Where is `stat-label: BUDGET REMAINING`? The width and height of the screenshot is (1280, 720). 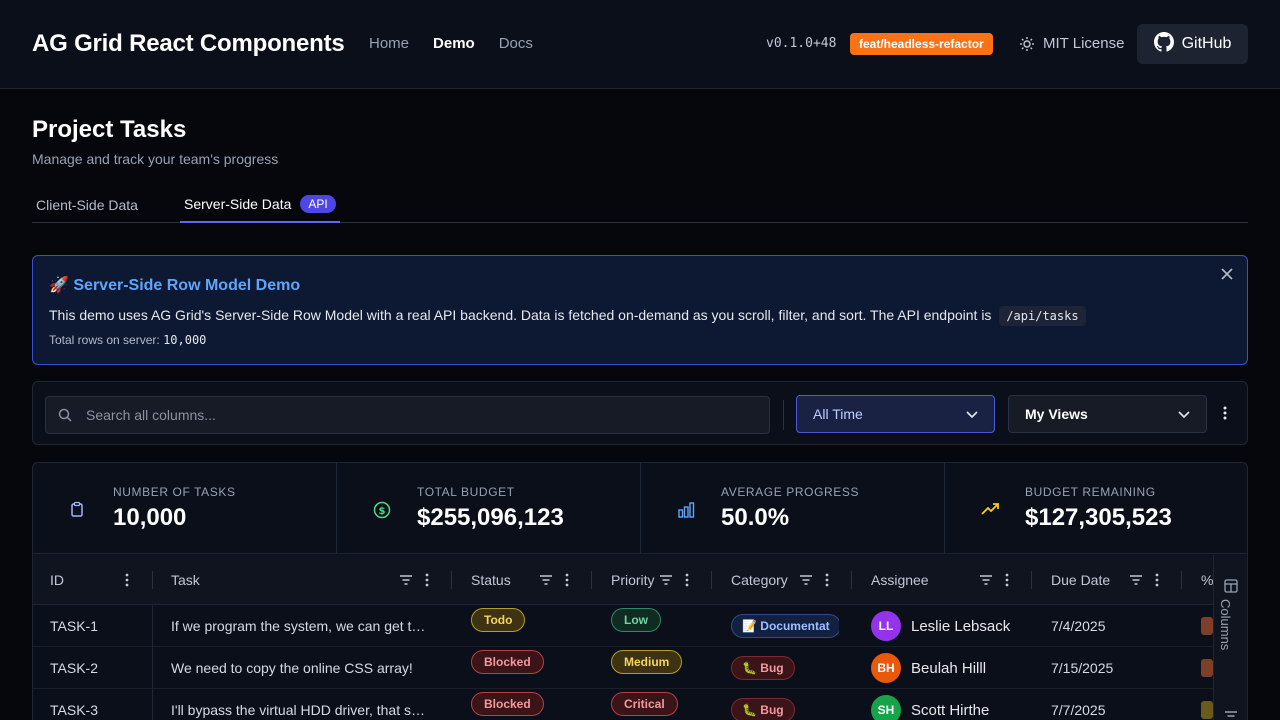 stat-label: BUDGET REMAINING is located at coordinates (1090, 492).